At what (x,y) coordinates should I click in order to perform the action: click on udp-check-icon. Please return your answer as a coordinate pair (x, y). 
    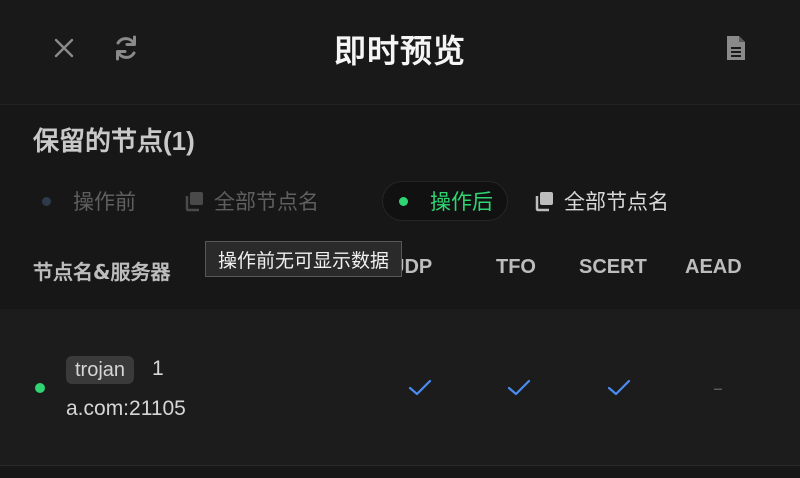
    Looking at the image, I should click on (420, 388).